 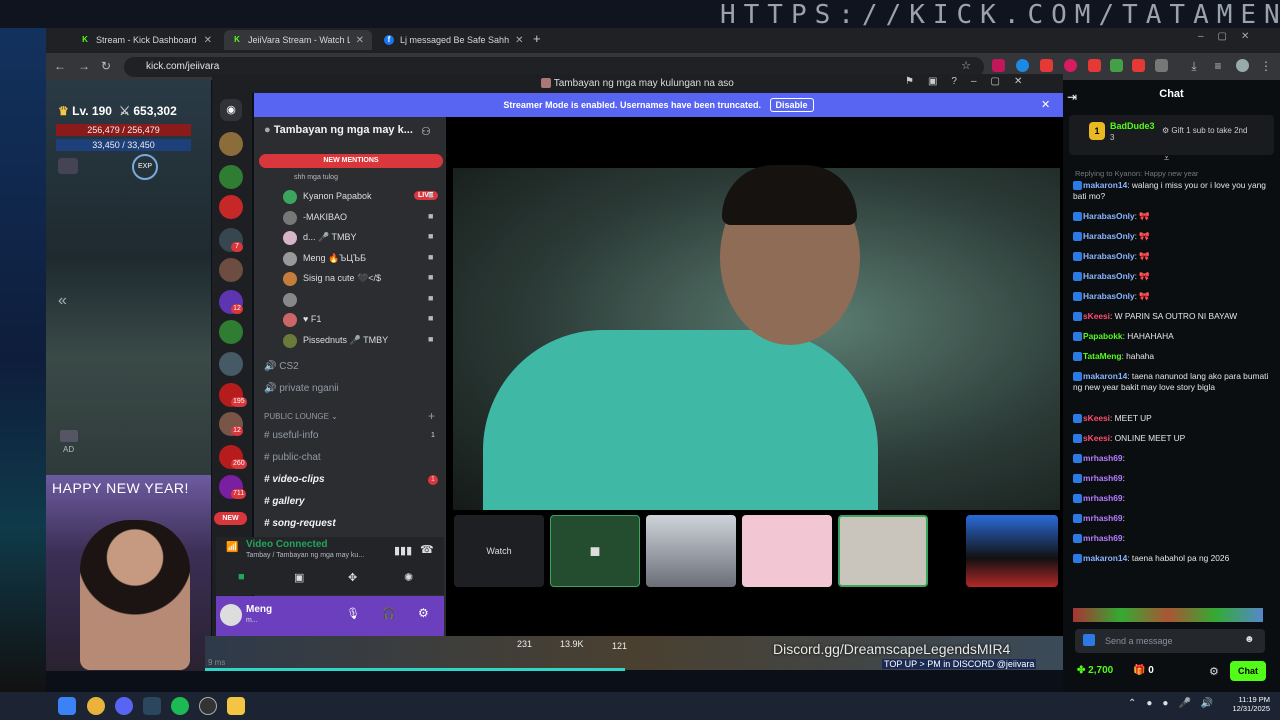 I want to click on emoji-icon: ☻, so click(x=1249, y=639).